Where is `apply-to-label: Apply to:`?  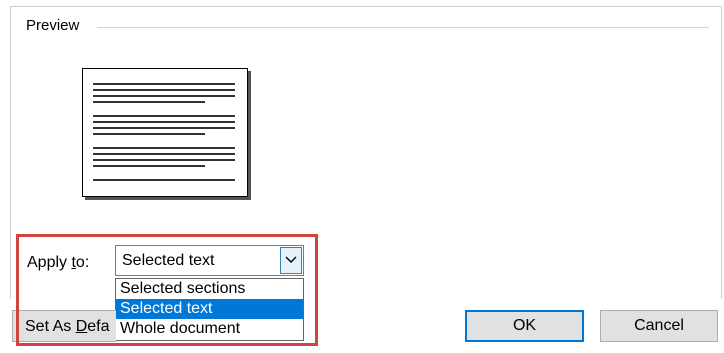
apply-to-label: Apply to: is located at coordinates (58, 263).